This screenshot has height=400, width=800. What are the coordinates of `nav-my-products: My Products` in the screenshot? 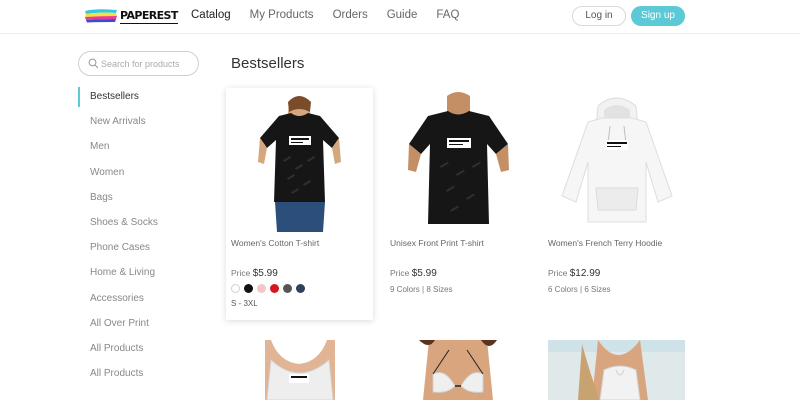 It's located at (282, 15).